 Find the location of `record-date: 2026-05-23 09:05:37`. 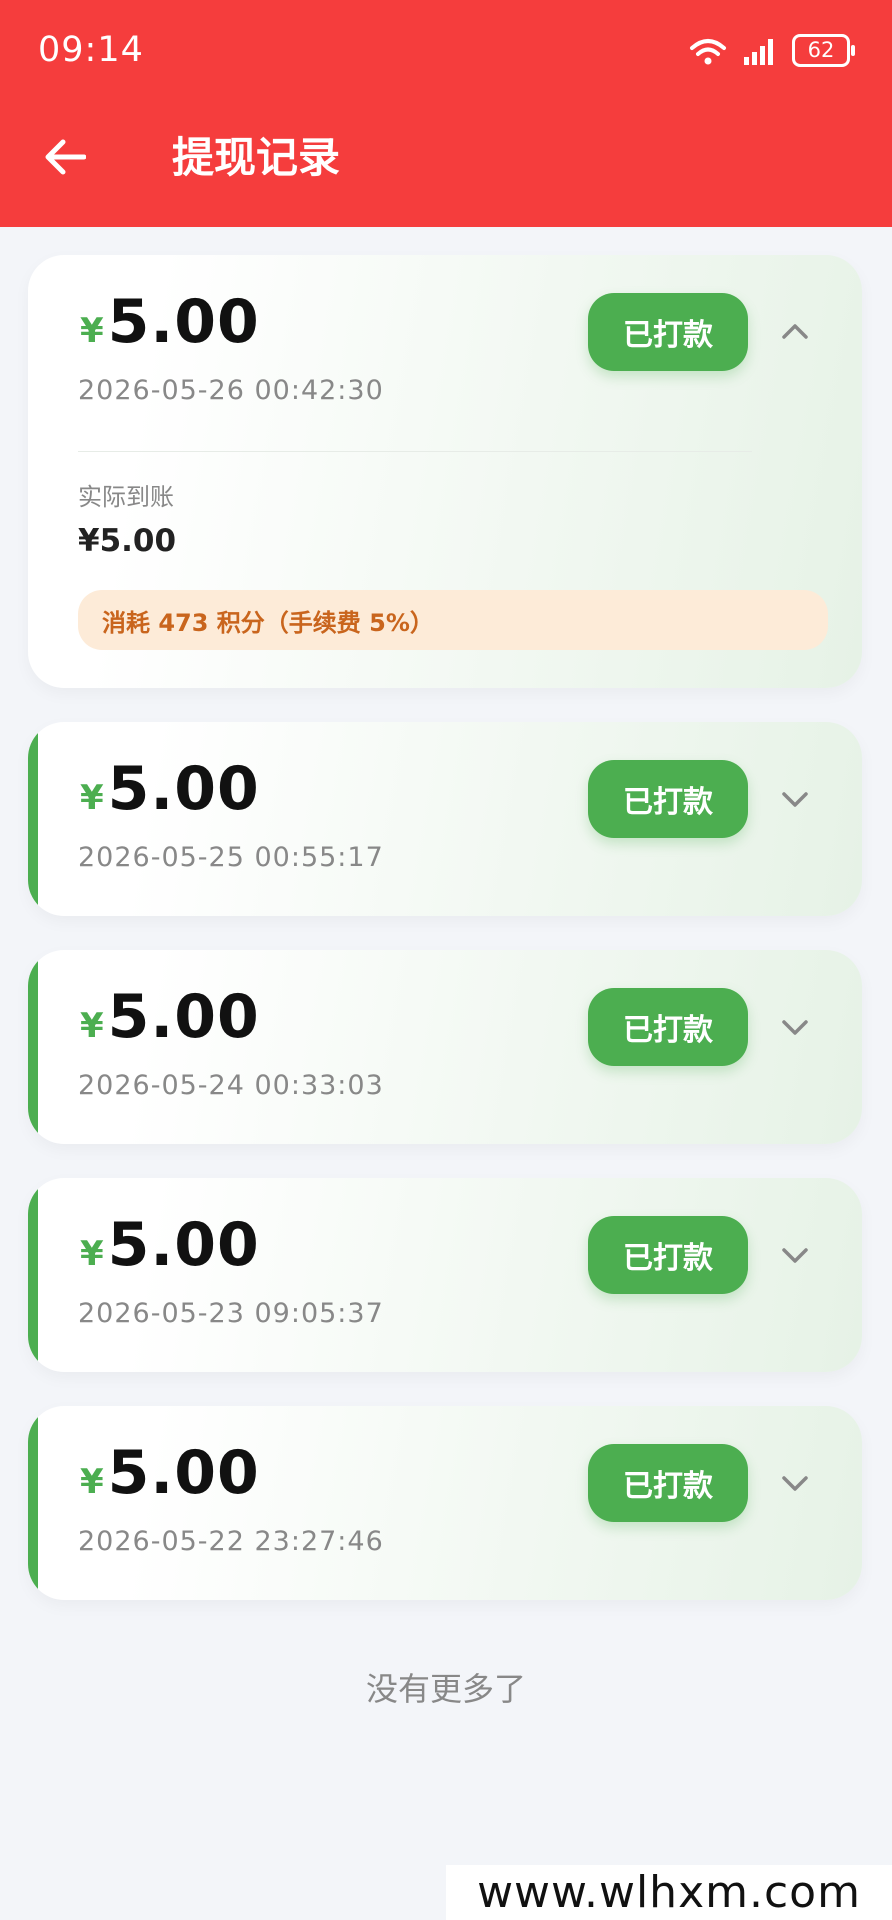

record-date: 2026-05-23 09:05:37 is located at coordinates (231, 1313).